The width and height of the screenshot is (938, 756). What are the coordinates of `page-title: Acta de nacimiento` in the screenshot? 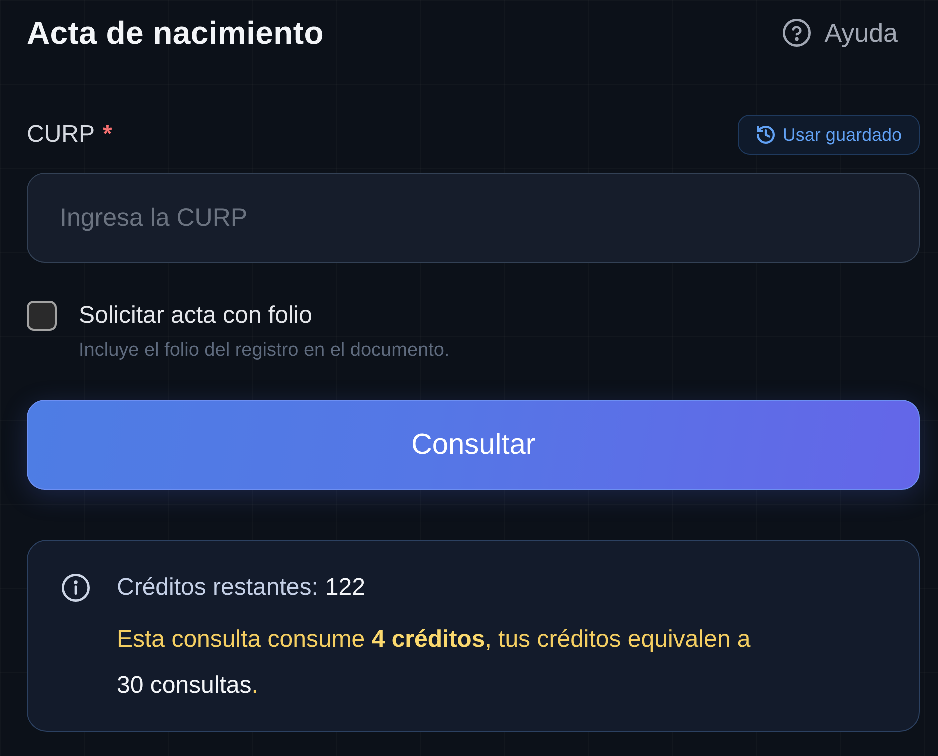 It's located at (175, 33).